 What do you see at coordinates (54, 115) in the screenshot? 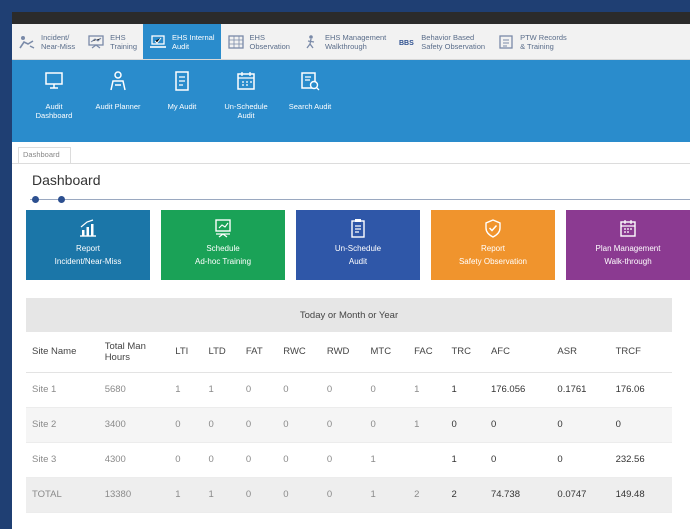
I see `subnav-label-2: Dashboard` at bounding box center [54, 115].